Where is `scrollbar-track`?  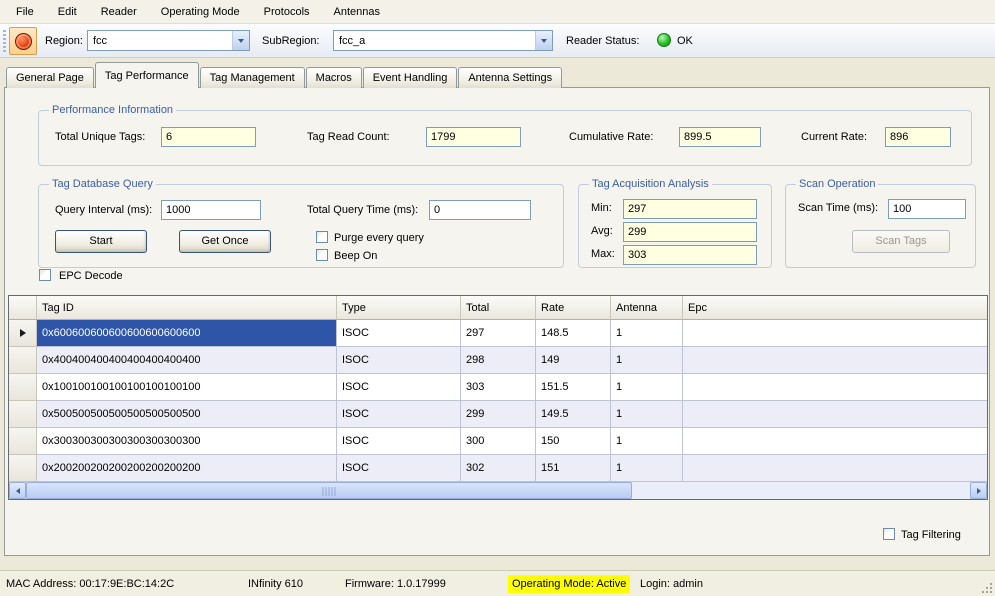
scrollbar-track is located at coordinates (801, 490).